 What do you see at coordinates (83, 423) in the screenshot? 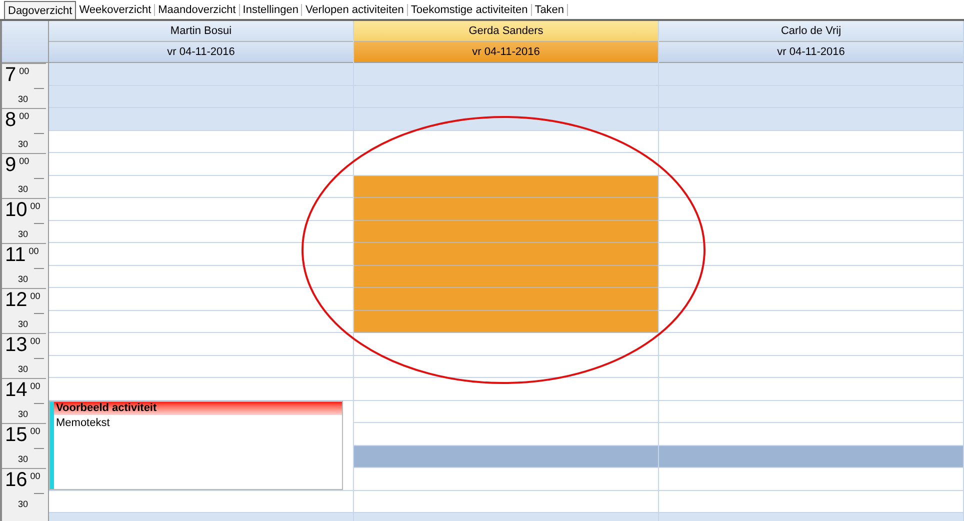
I see `appointment-memo: Memotekst` at bounding box center [83, 423].